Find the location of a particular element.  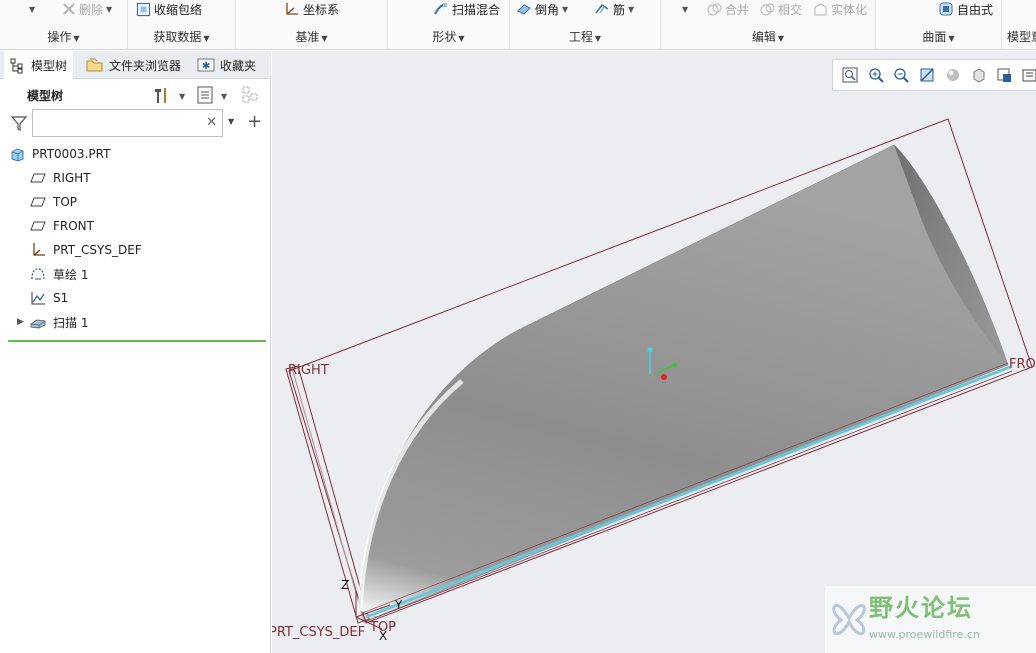

insert-indicator is located at coordinates (137, 341).